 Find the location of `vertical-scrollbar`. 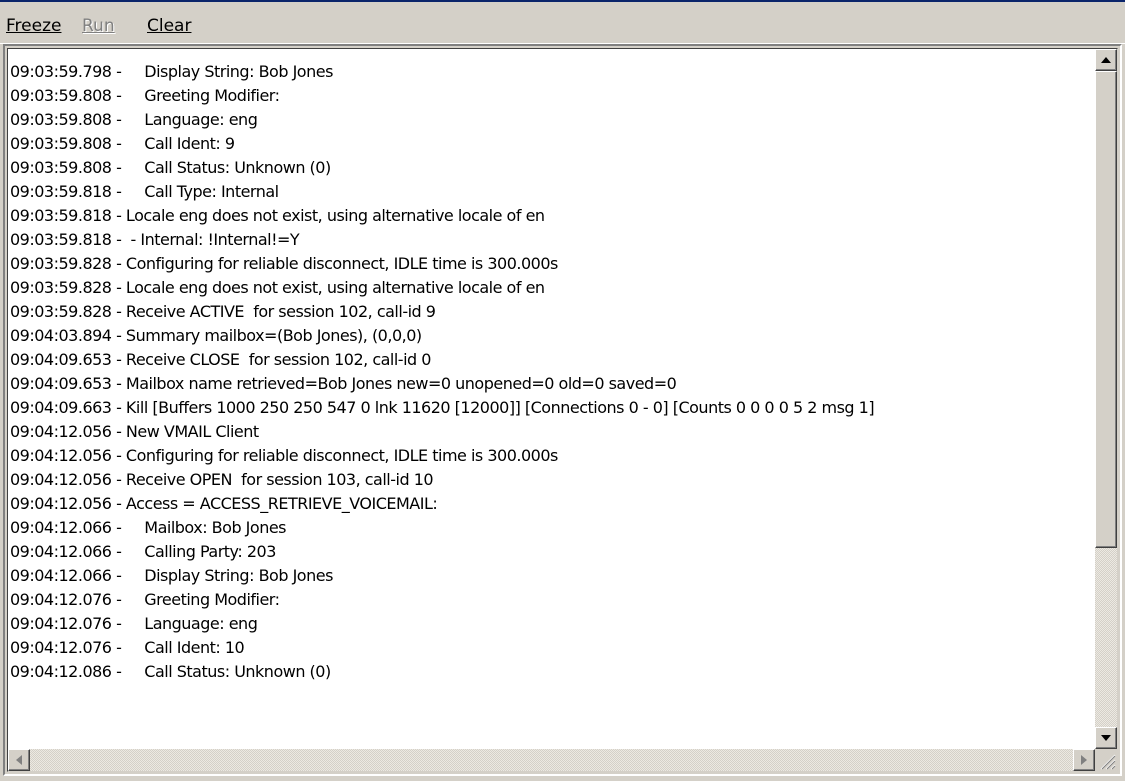

vertical-scrollbar is located at coordinates (1106, 399).